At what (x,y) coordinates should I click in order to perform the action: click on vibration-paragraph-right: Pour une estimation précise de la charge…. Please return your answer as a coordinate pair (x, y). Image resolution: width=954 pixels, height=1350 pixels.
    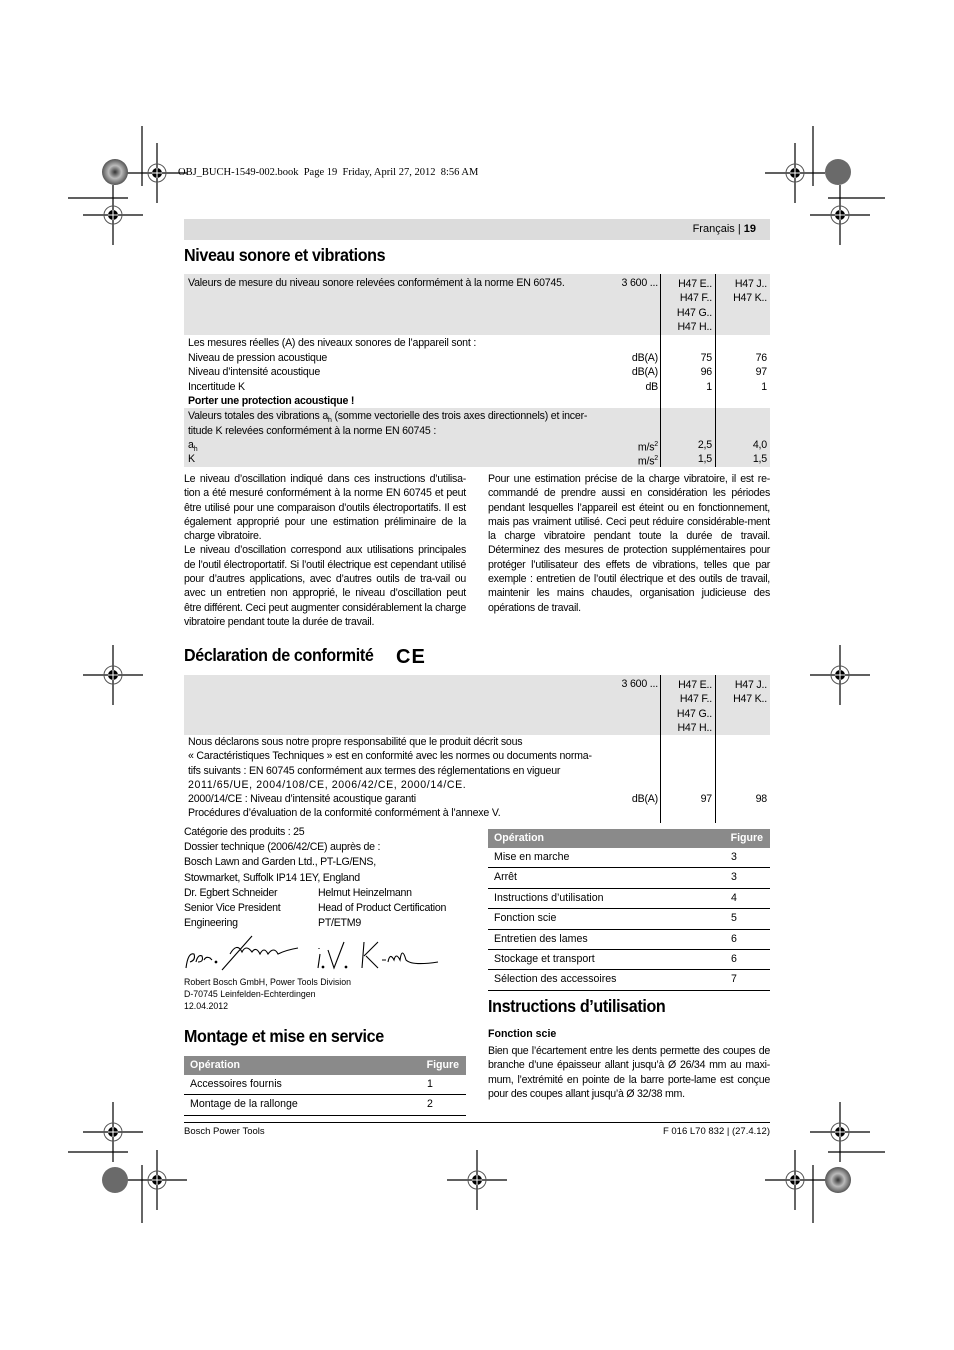
    Looking at the image, I should click on (629, 543).